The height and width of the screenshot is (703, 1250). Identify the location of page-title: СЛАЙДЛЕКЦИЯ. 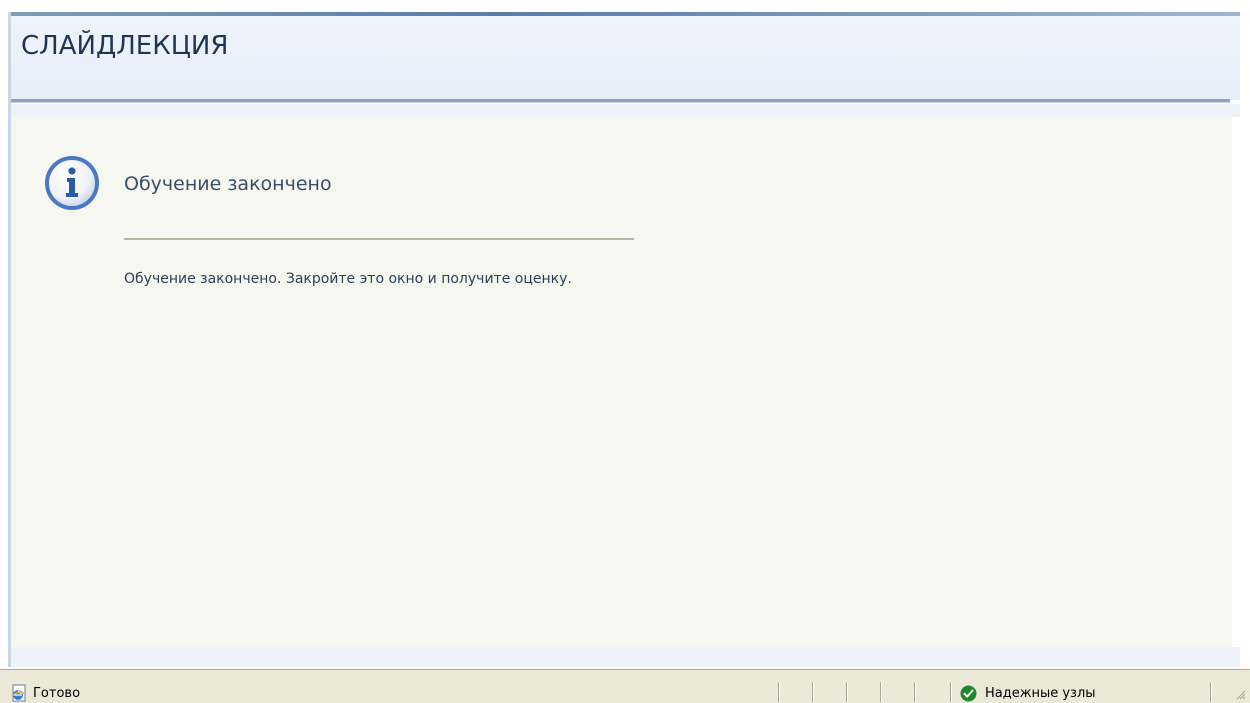
(125, 46).